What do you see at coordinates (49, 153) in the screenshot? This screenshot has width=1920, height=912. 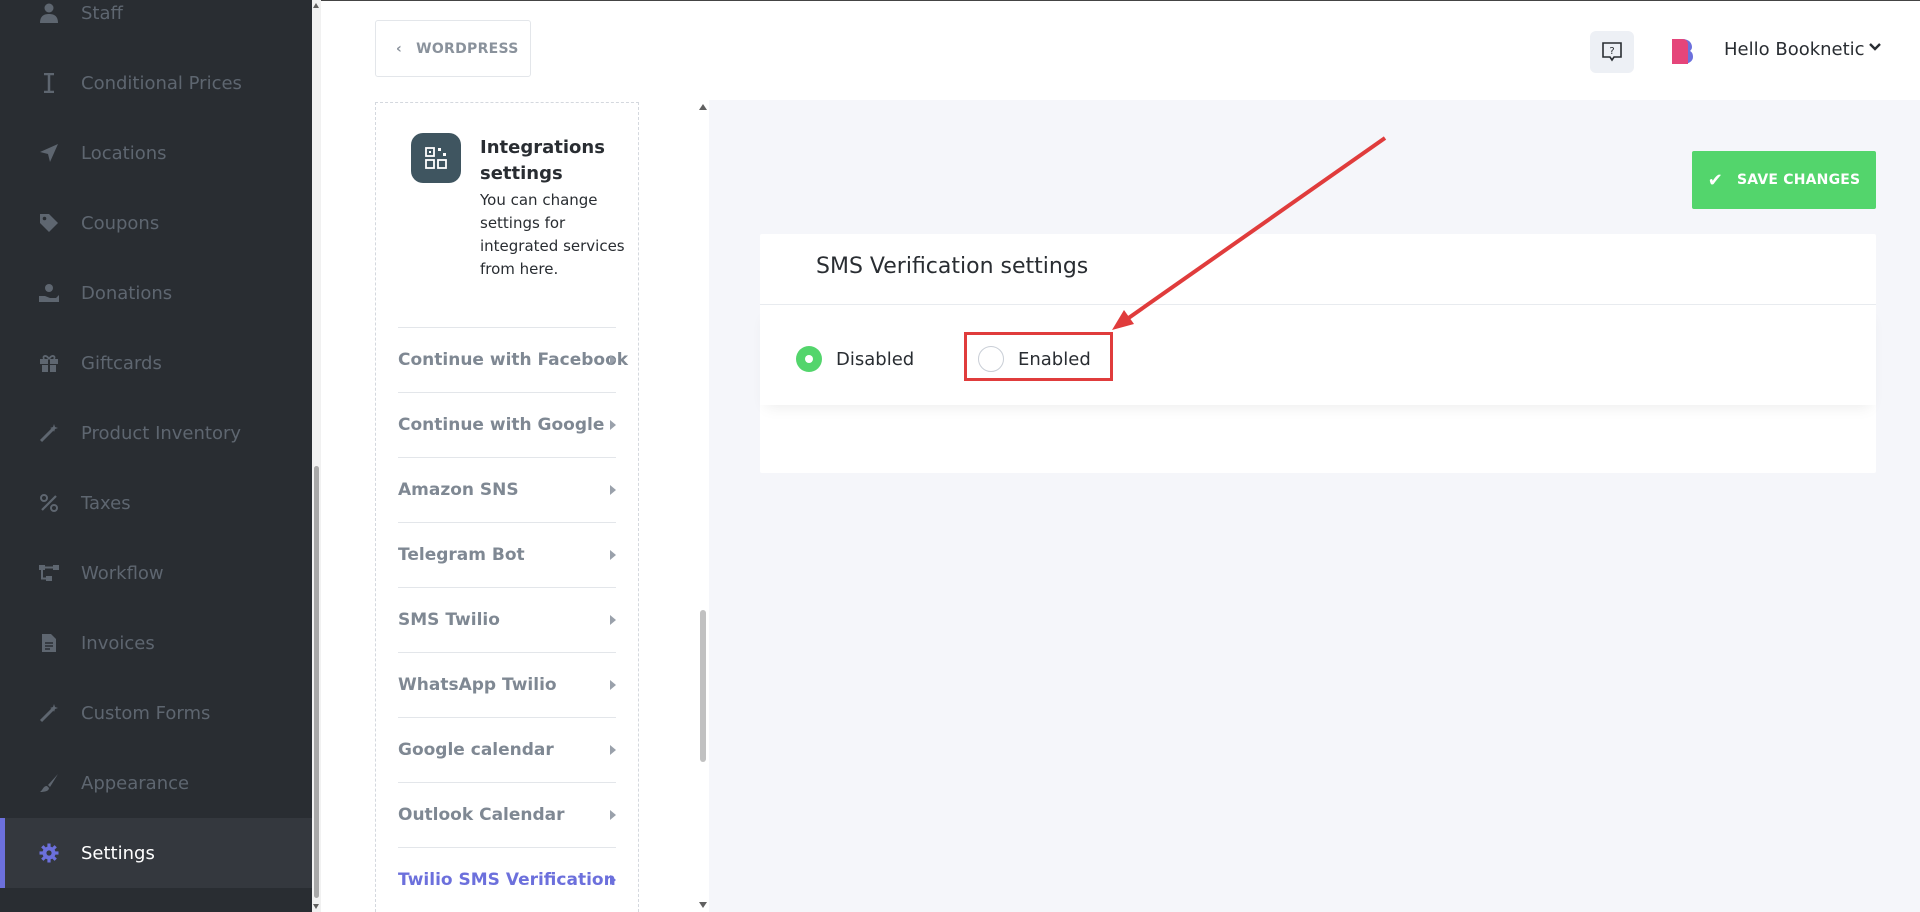 I see `location-arrow-icon` at bounding box center [49, 153].